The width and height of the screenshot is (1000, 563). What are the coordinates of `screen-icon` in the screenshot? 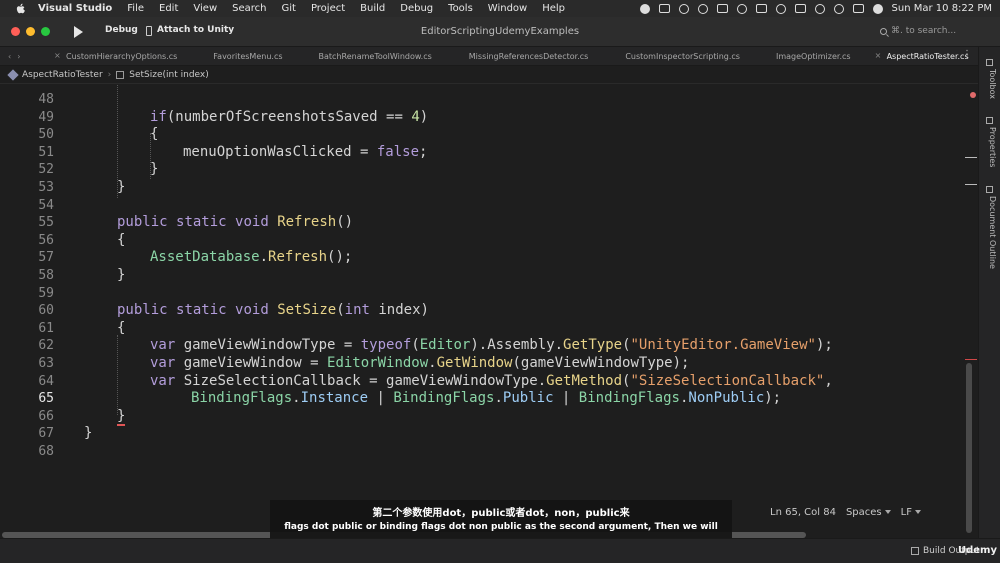 It's located at (722, 8).